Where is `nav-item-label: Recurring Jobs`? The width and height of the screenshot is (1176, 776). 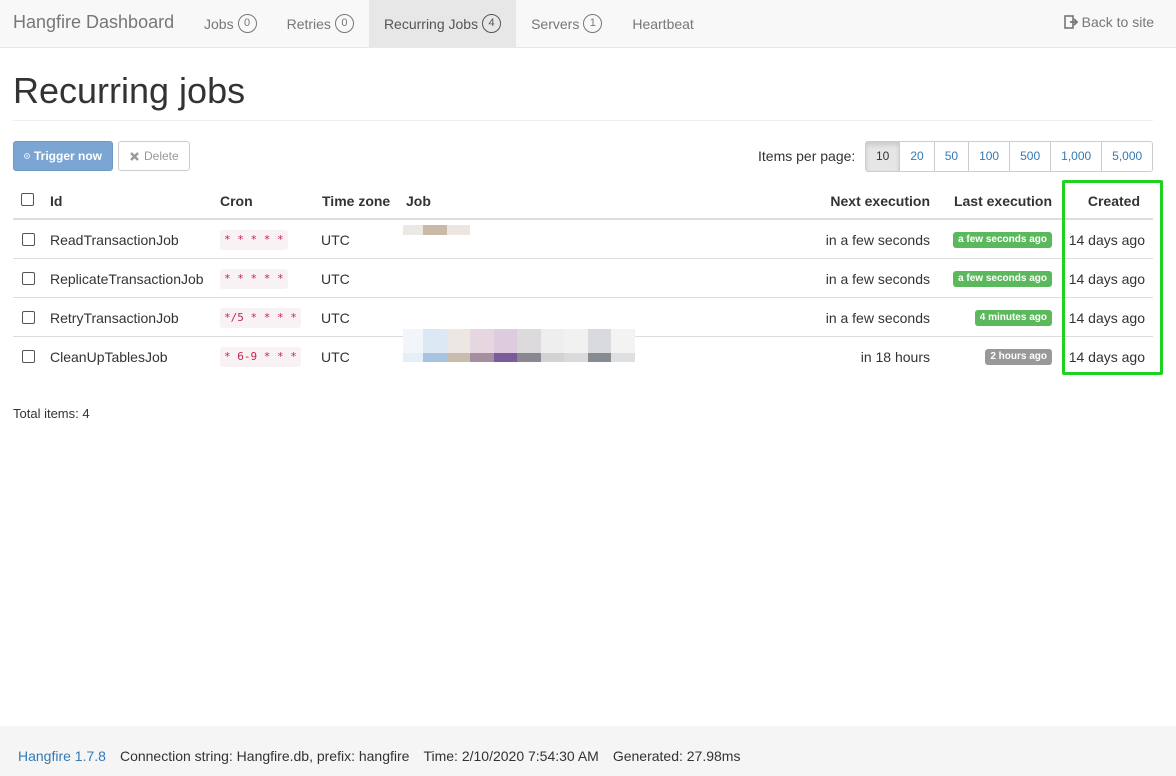 nav-item-label: Recurring Jobs is located at coordinates (431, 23).